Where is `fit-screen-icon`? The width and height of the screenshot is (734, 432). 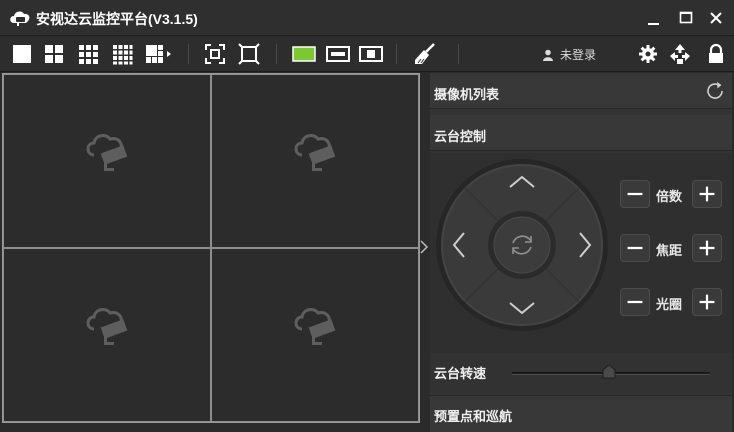 fit-screen-icon is located at coordinates (215, 54).